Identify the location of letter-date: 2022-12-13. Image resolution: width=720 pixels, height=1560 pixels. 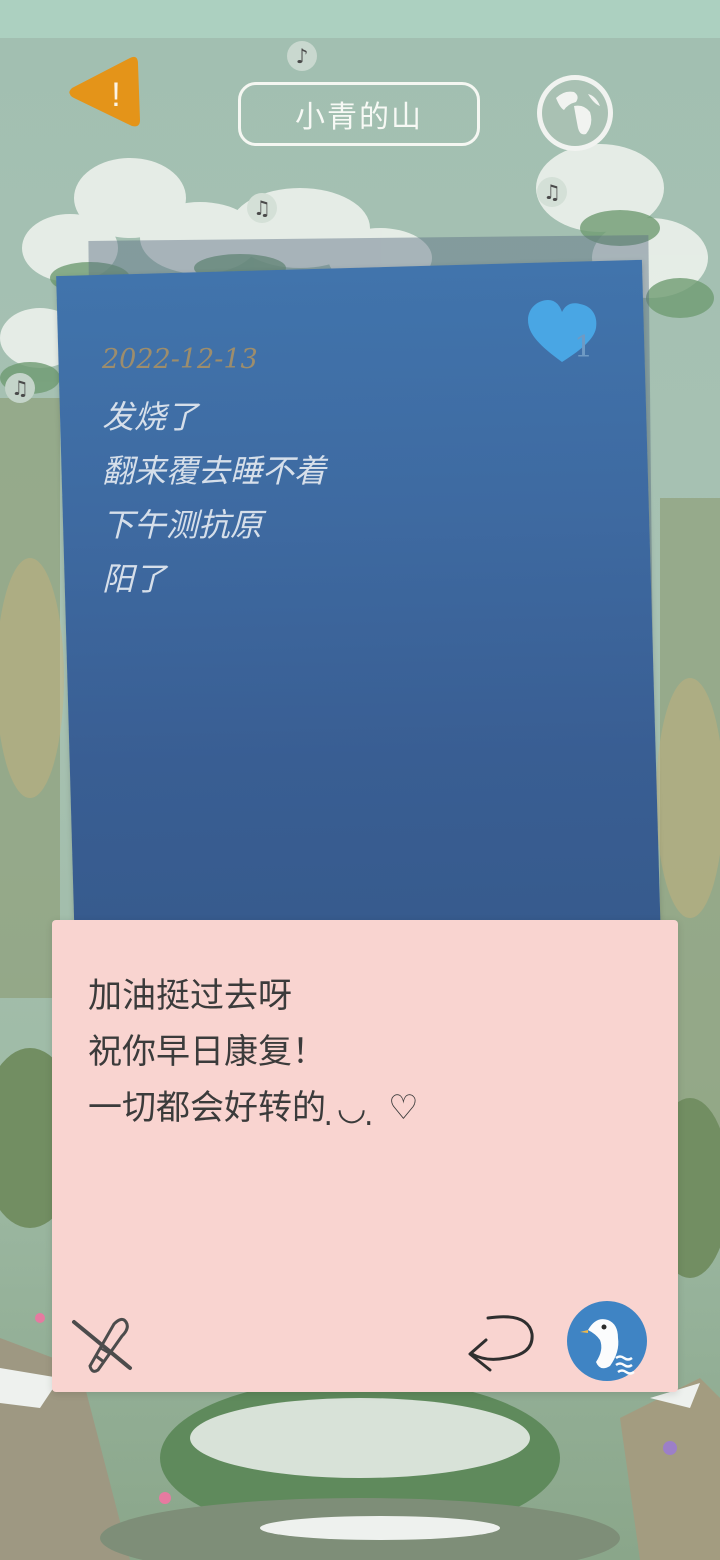
(180, 359).